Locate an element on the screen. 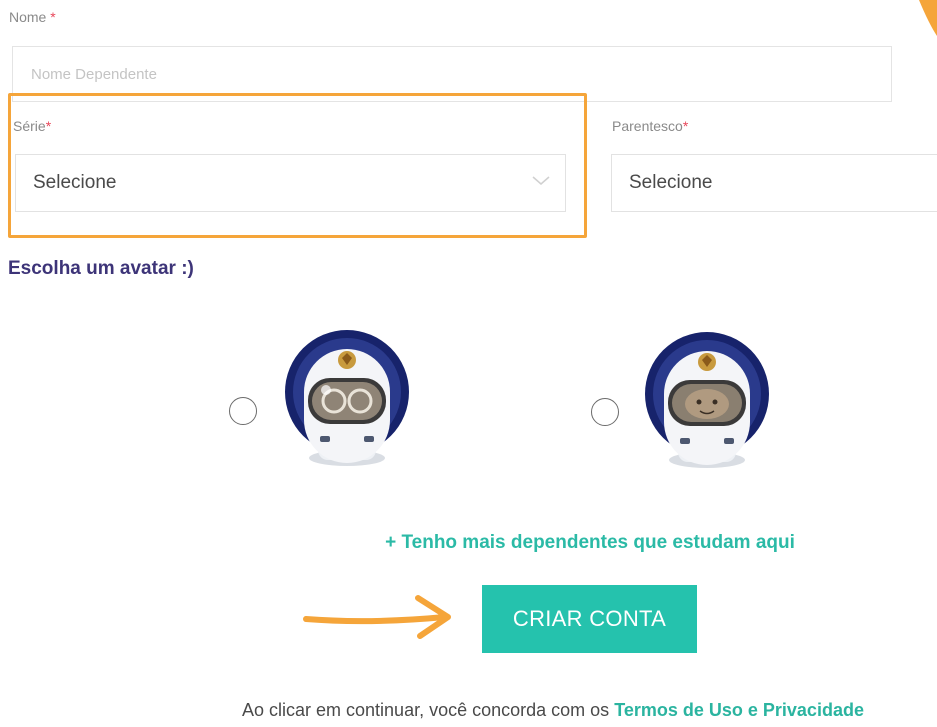  parentesco-label: Parentesco* is located at coordinates (650, 126).